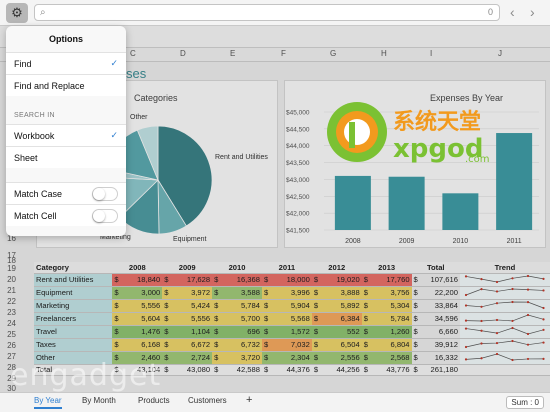  What do you see at coordinates (154, 400) in the screenshot?
I see `tab-products: Products` at bounding box center [154, 400].